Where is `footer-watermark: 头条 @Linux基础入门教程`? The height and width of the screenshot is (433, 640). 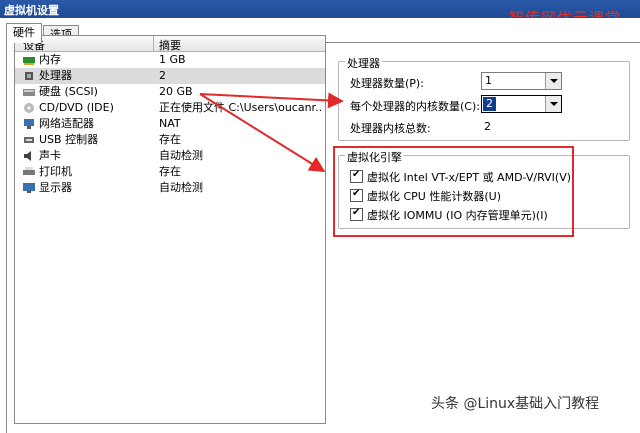
footer-watermark: 头条 @Linux基础入门教程 is located at coordinates (515, 404).